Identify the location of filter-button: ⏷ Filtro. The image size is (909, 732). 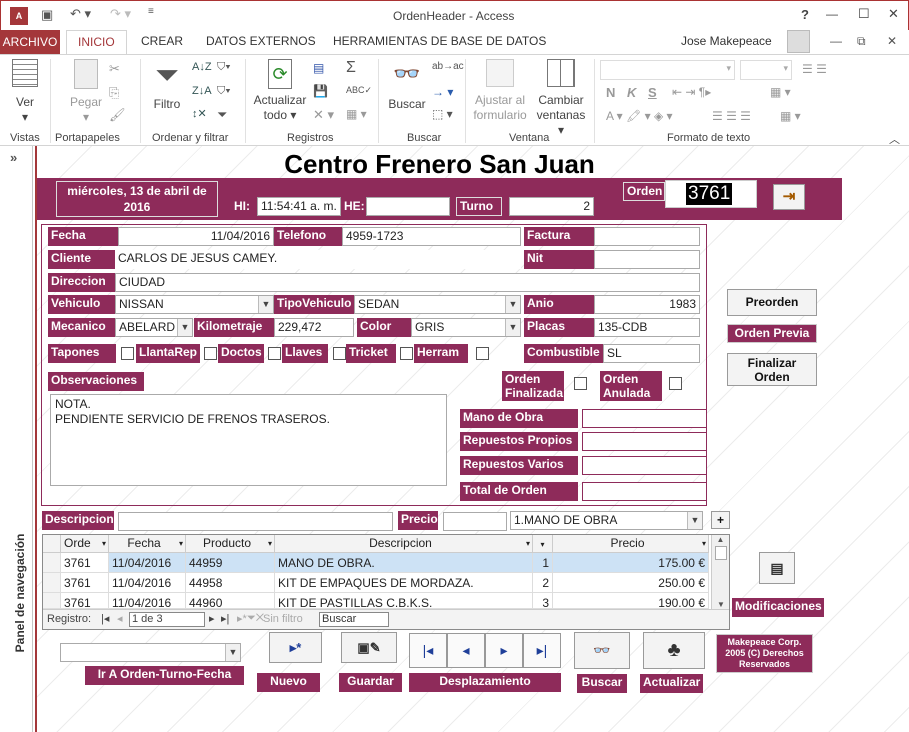
(167, 85).